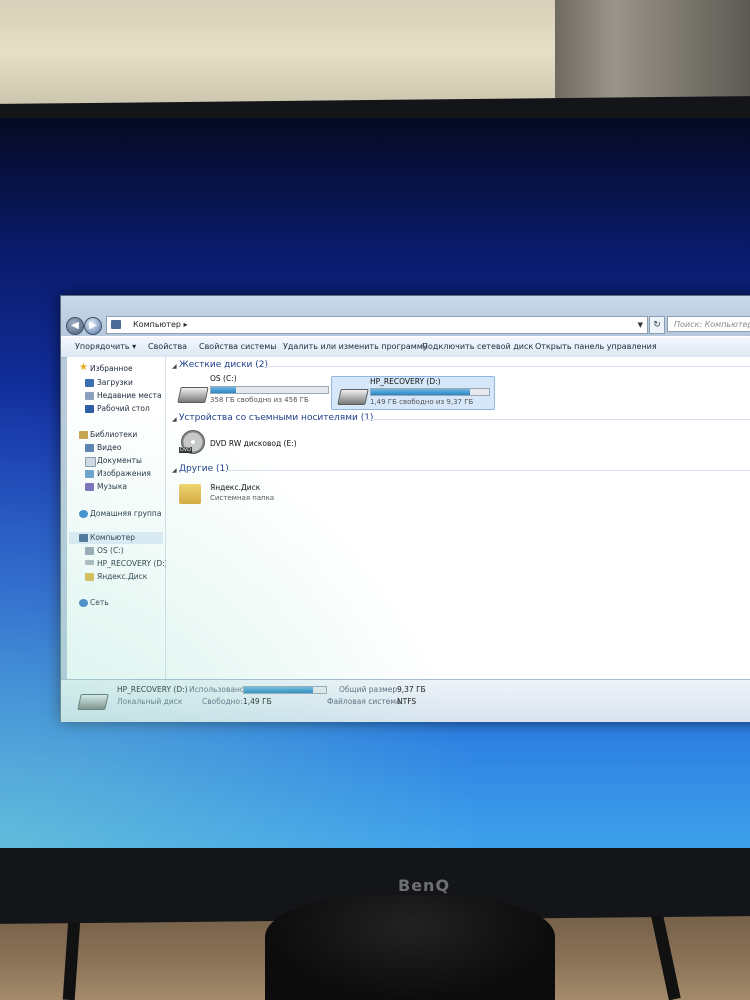 Image resolution: width=750 pixels, height=1000 pixels. What do you see at coordinates (276, 418) in the screenshot?
I see `group-header-removable: Устройства со съемными носителями (1)` at bounding box center [276, 418].